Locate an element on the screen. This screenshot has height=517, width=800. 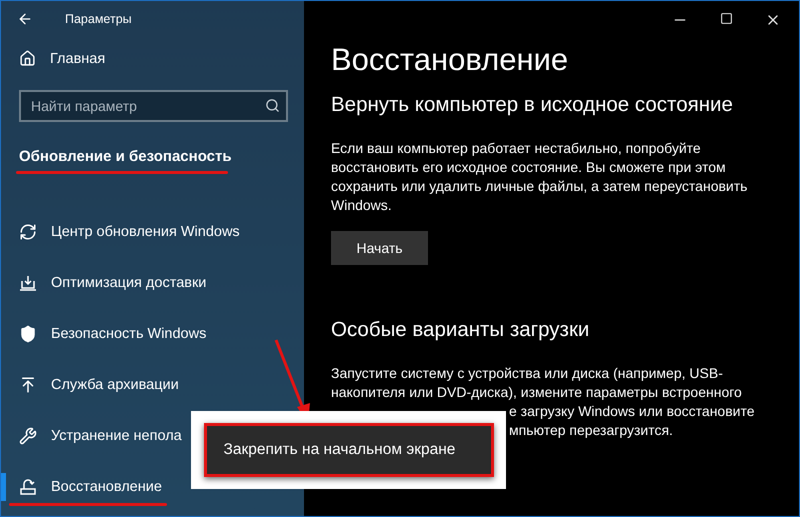
back-icon is located at coordinates (25, 19).